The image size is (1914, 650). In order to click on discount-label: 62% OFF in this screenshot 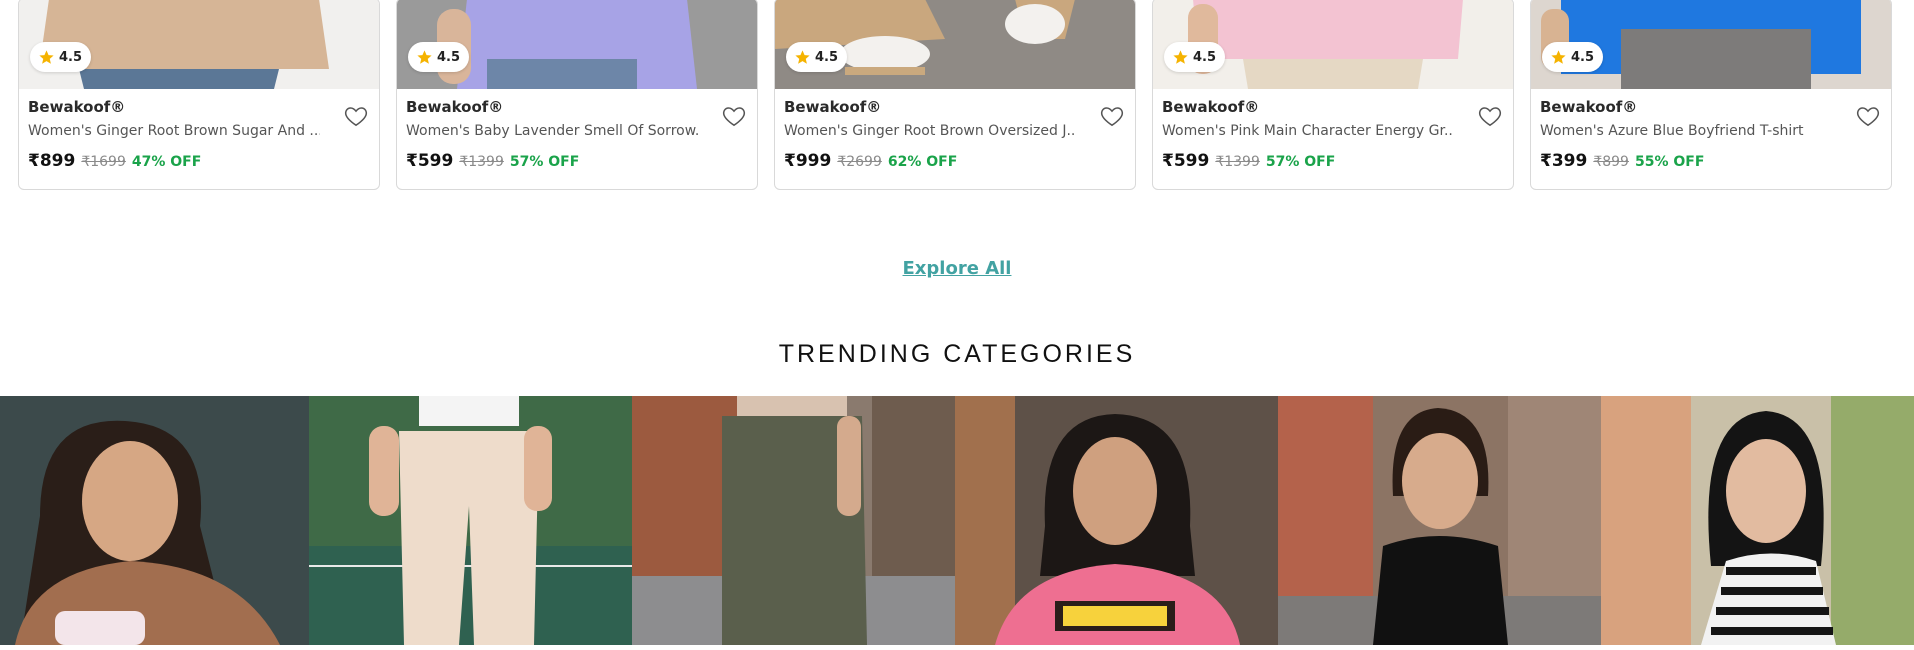, I will do `click(922, 162)`.